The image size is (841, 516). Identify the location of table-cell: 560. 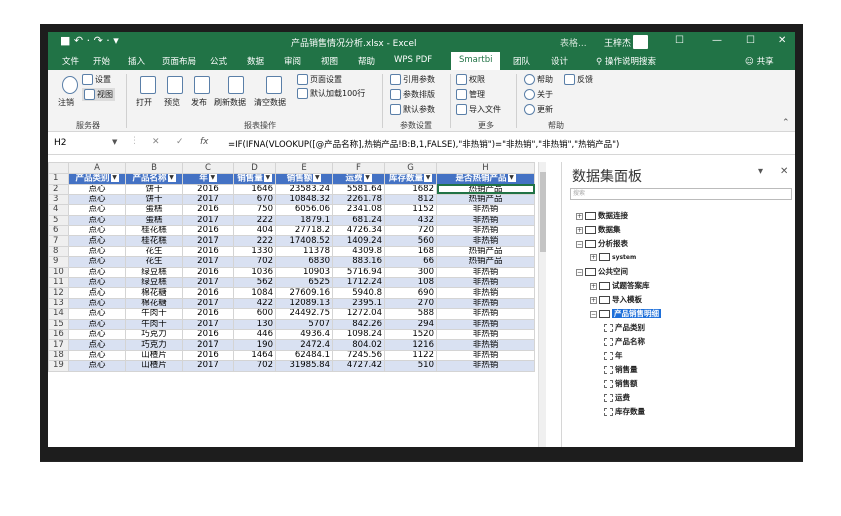
(410, 241).